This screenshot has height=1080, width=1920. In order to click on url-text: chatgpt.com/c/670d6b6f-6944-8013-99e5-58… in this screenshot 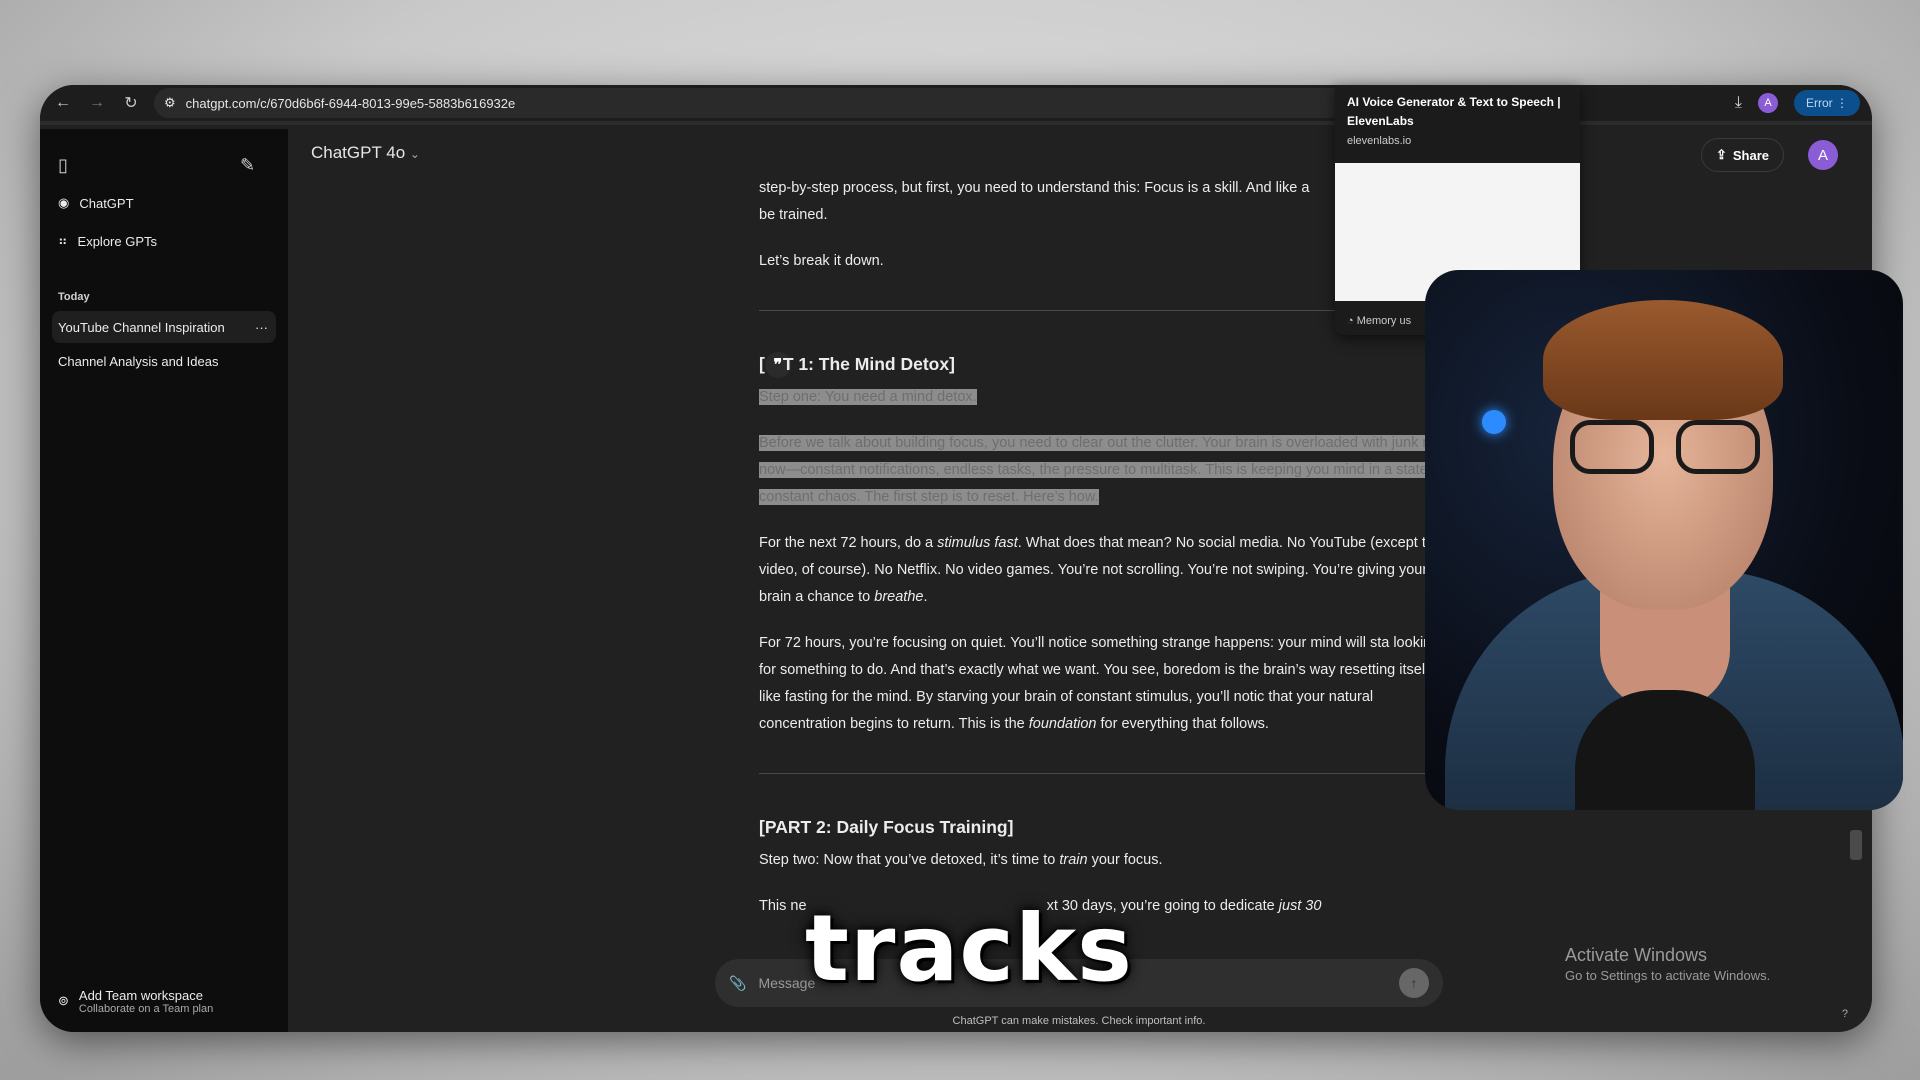, I will do `click(350, 103)`.